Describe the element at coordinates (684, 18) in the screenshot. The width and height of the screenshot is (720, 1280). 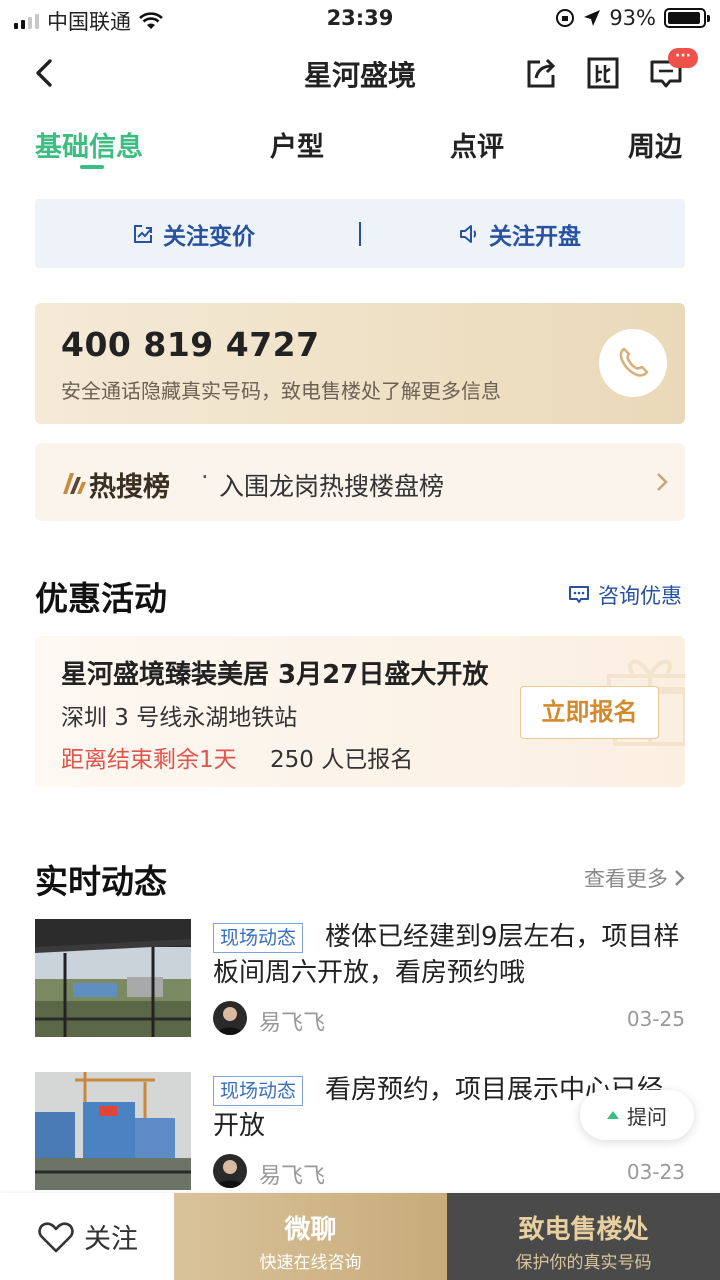
I see `battery-fill` at that location.